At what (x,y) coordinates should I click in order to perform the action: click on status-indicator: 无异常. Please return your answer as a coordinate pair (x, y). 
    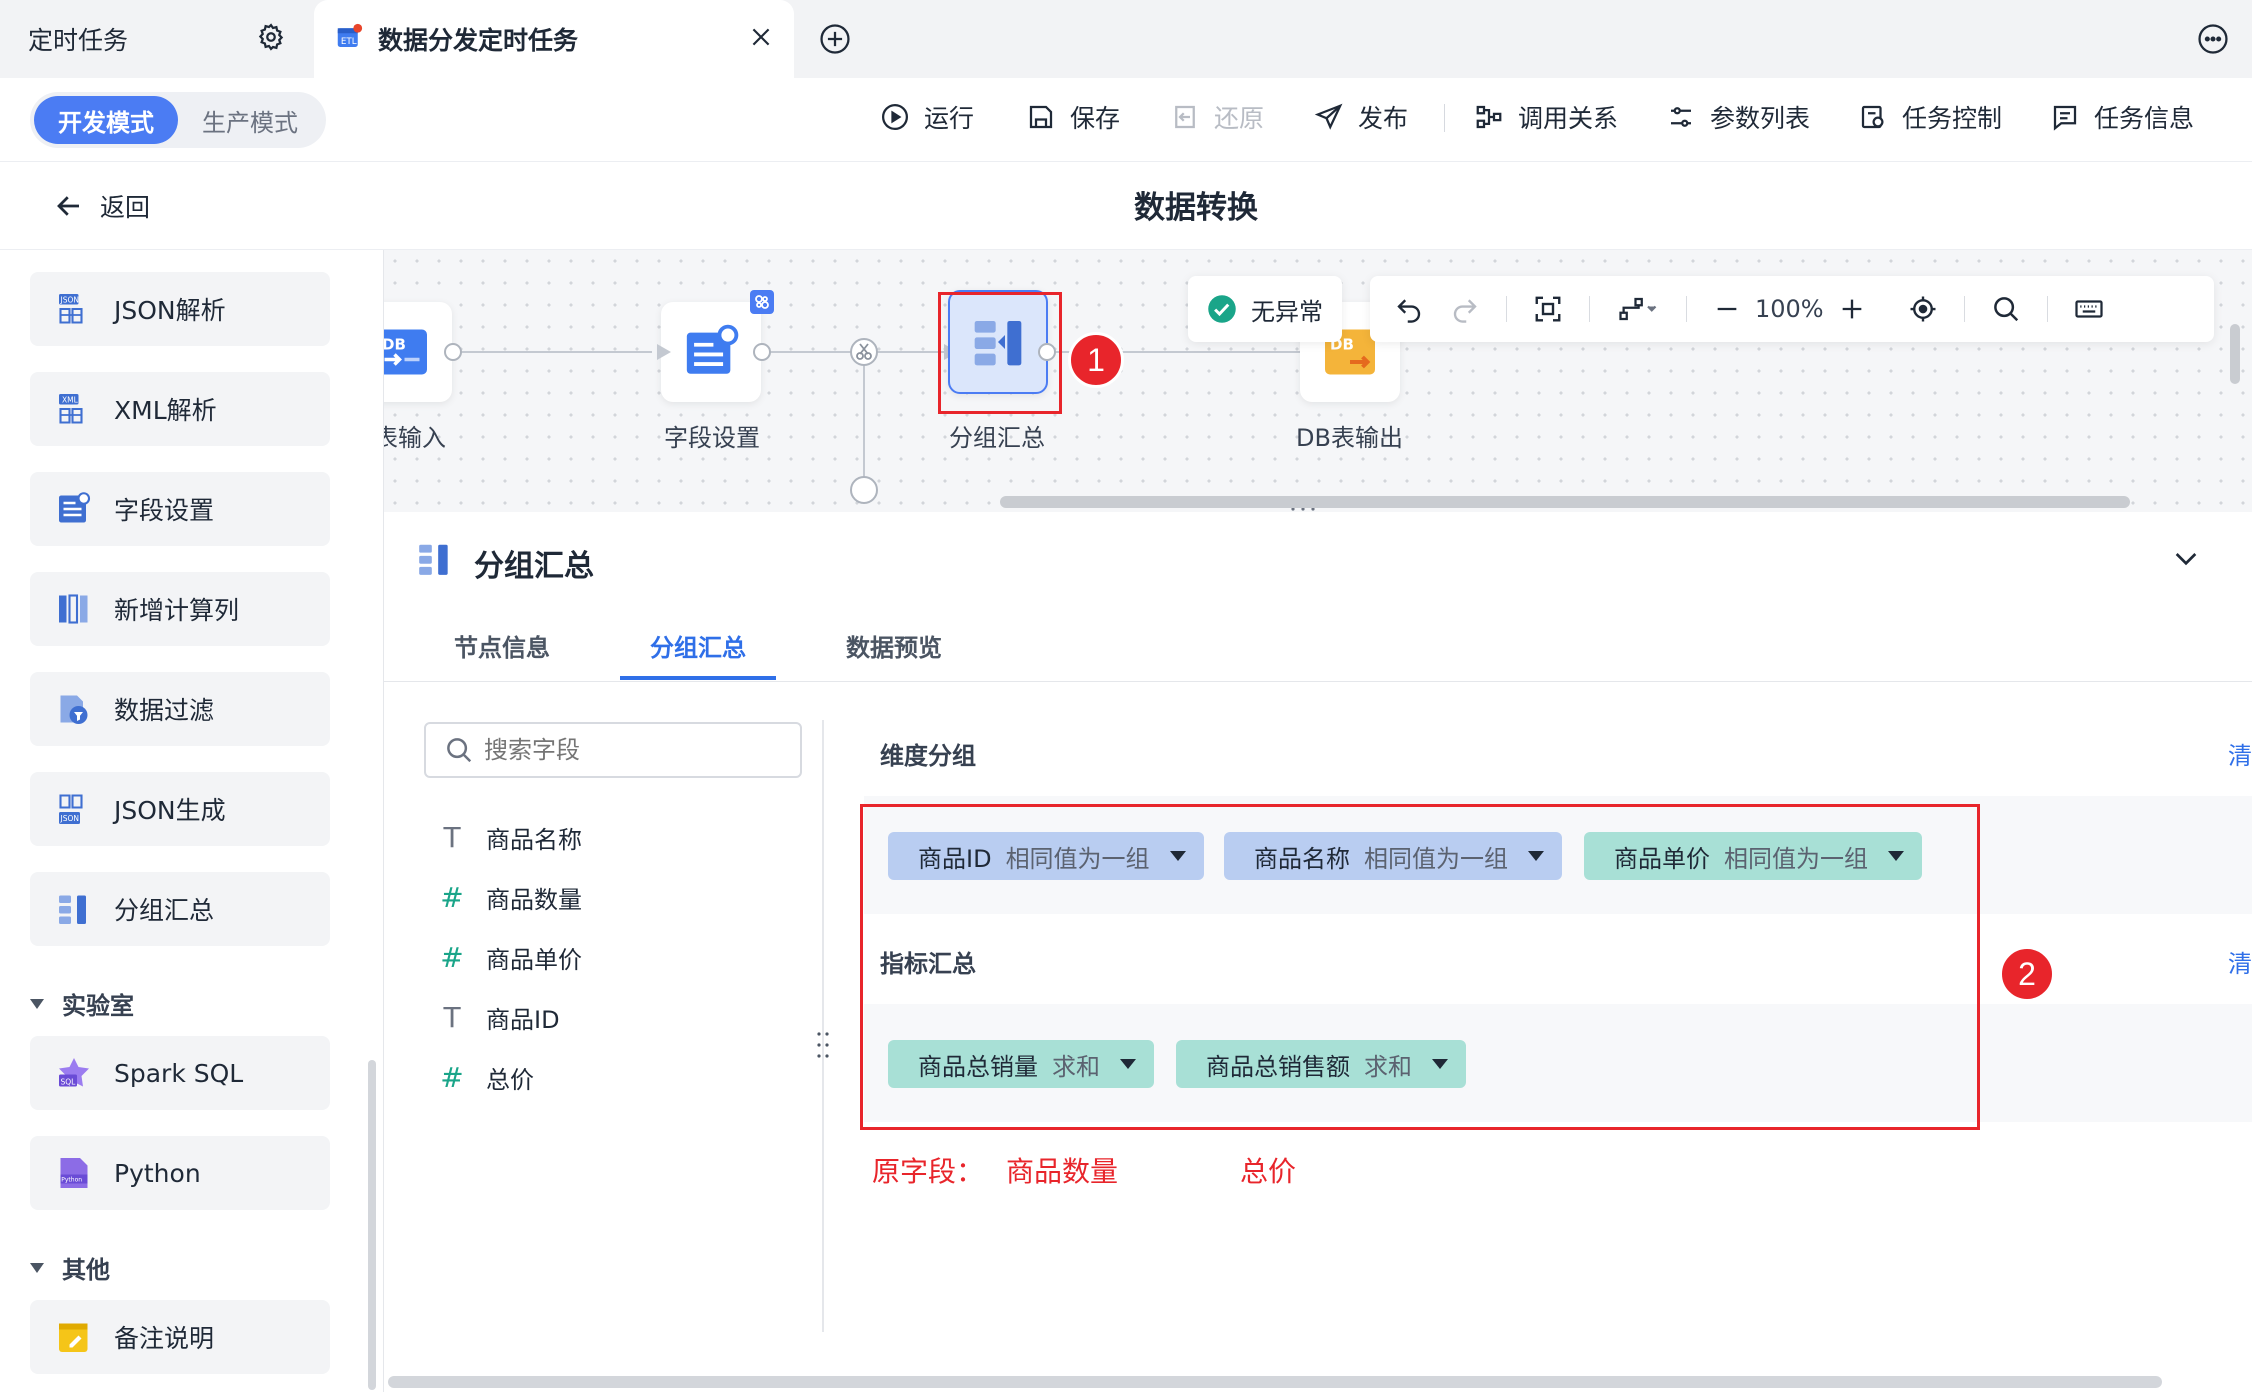
    Looking at the image, I should click on (1265, 309).